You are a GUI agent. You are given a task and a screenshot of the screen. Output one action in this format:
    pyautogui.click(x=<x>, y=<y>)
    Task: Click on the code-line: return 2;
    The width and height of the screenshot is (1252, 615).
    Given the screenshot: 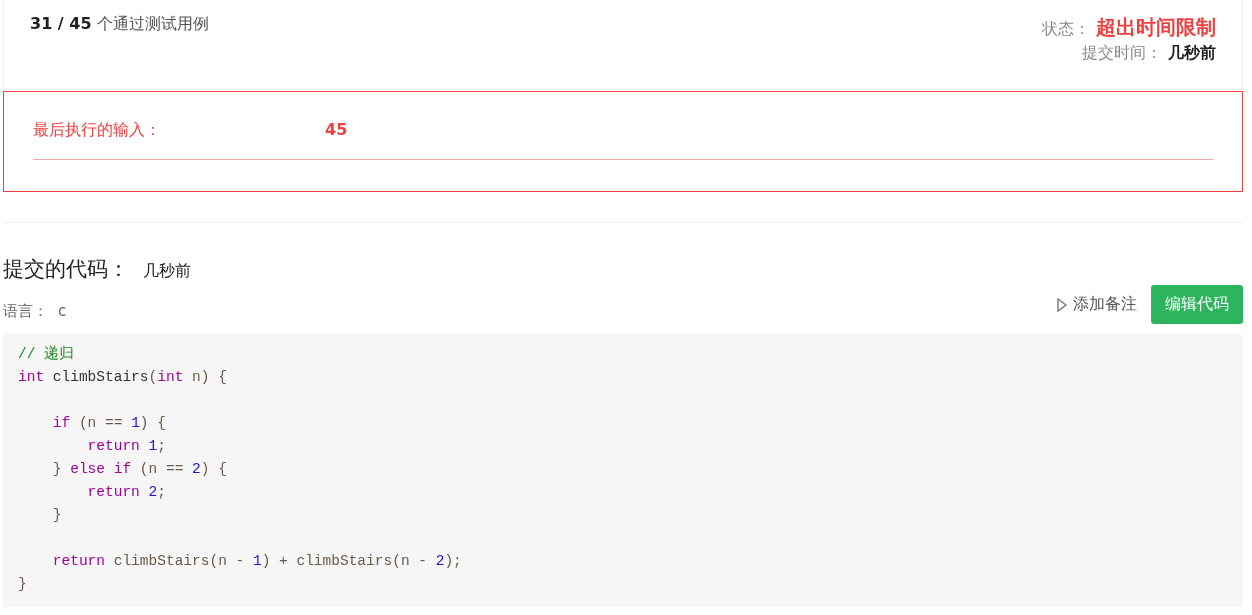 What is the action you would take?
    pyautogui.click(x=126, y=492)
    